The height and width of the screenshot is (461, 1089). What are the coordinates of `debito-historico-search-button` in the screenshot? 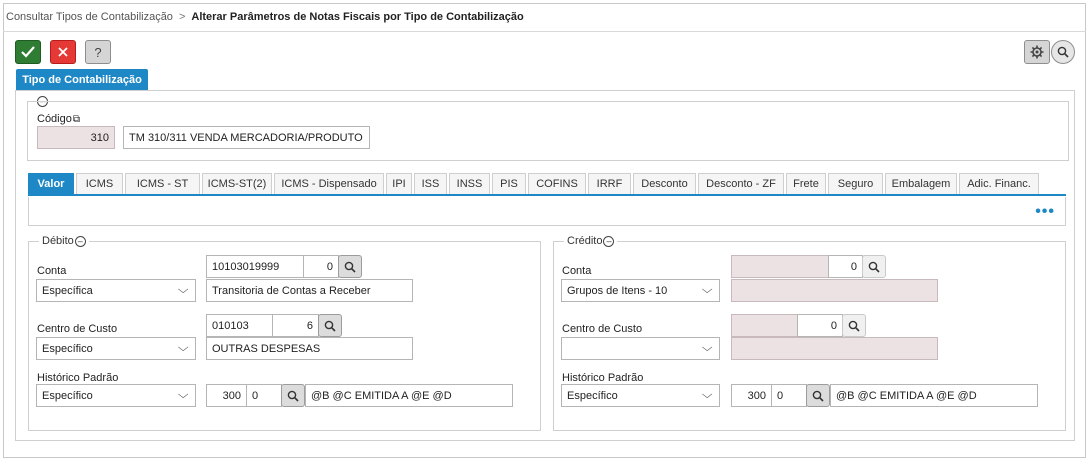 It's located at (293, 395).